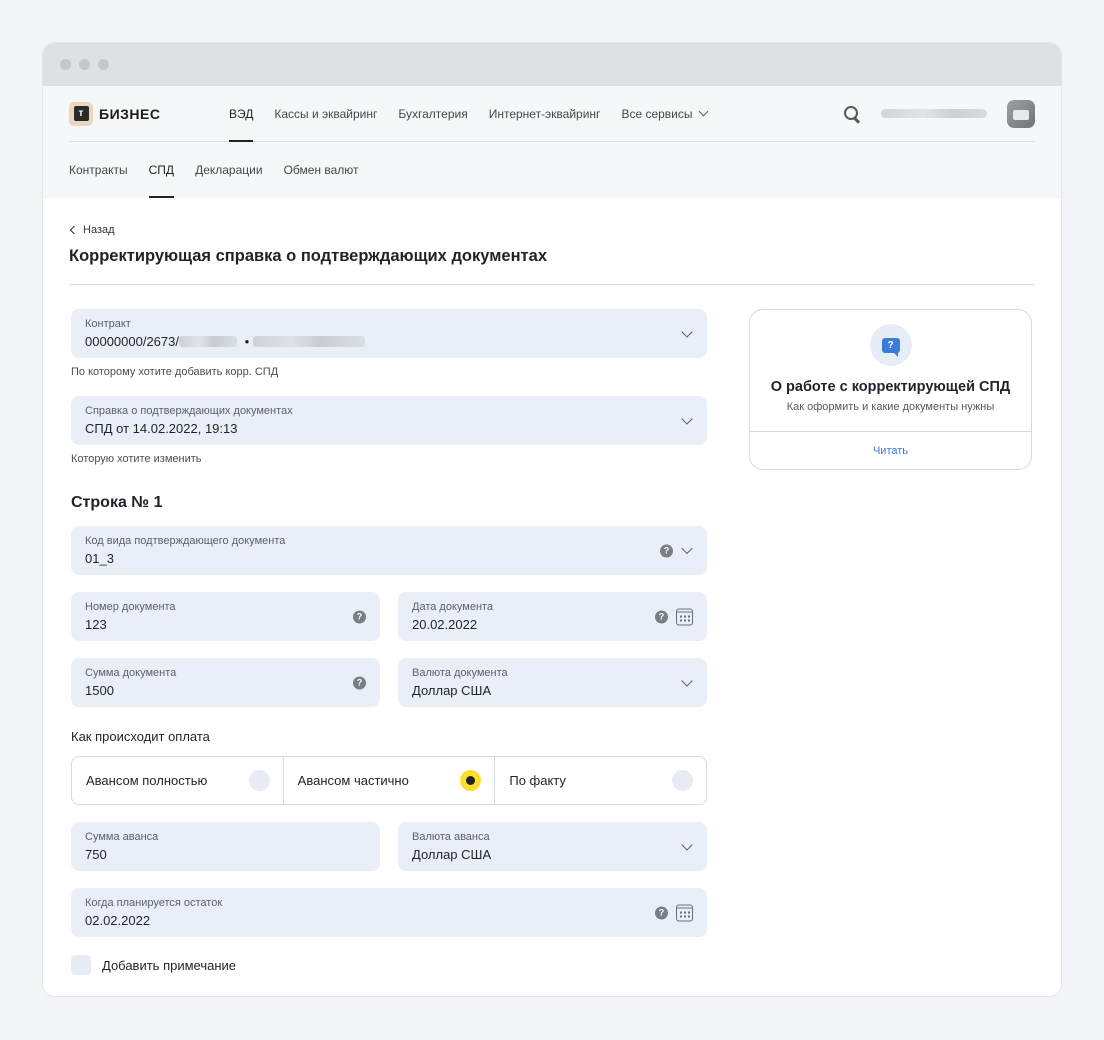  I want to click on tab-spd: СПД, so click(161, 170).